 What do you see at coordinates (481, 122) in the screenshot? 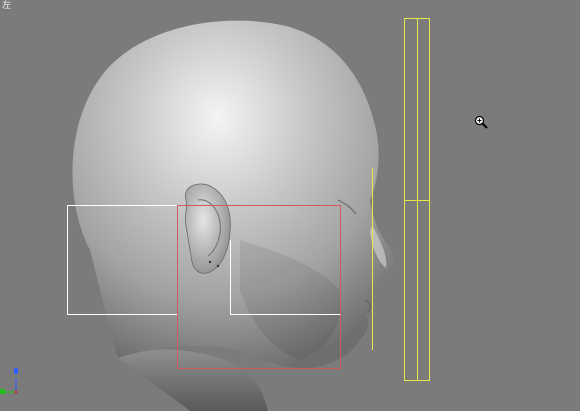
I see `zoom-cursor-icon` at bounding box center [481, 122].